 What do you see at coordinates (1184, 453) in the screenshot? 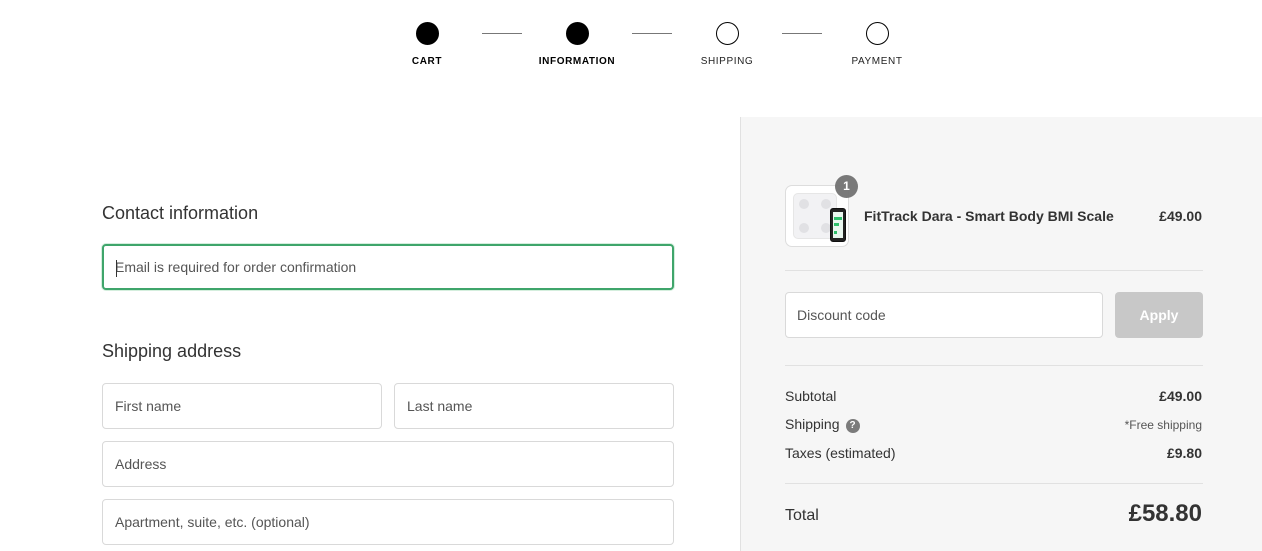
I see `taxes-value: £9.80` at bounding box center [1184, 453].